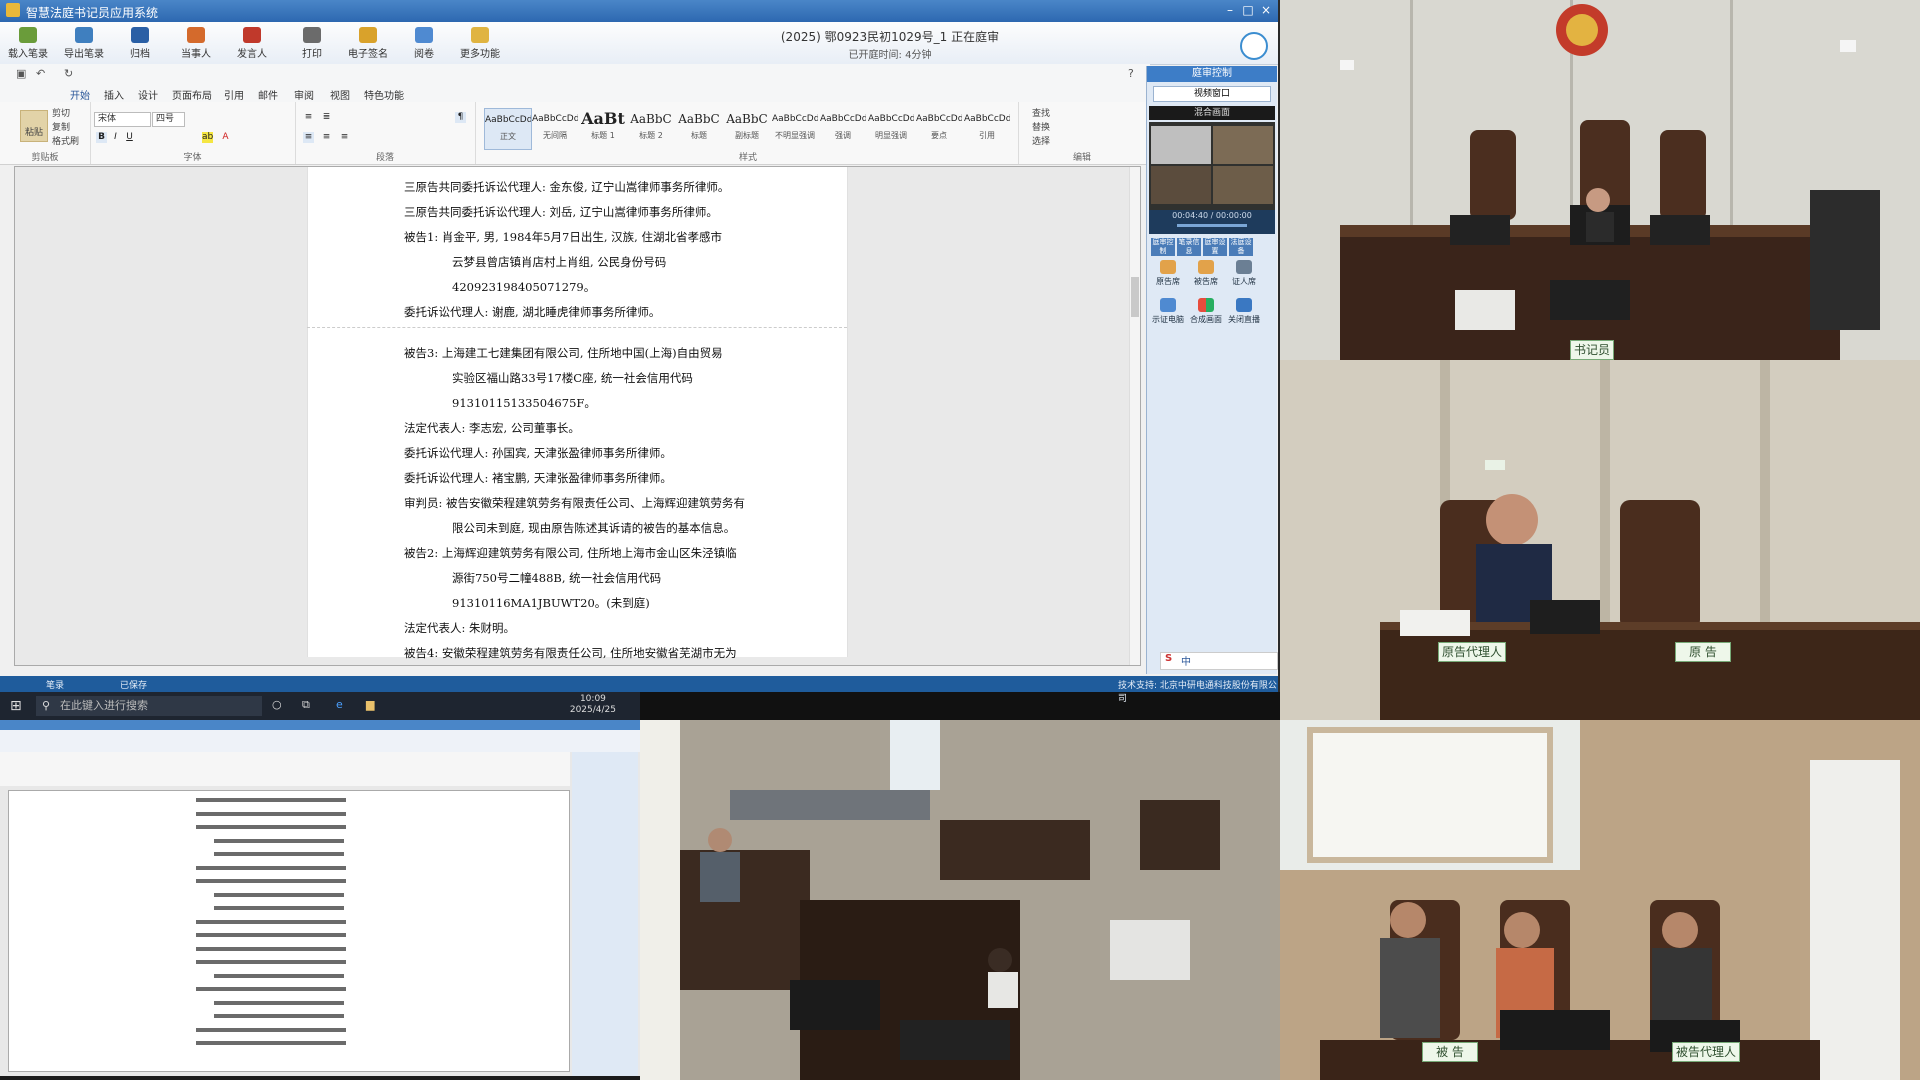 The width and height of the screenshot is (1920, 1080). What do you see at coordinates (570, 653) in the screenshot?
I see `document-line: 被告4: 安徽荣程建筑劳务有限责任公司, 住所地安徽省芜湖市无为` at bounding box center [570, 653].